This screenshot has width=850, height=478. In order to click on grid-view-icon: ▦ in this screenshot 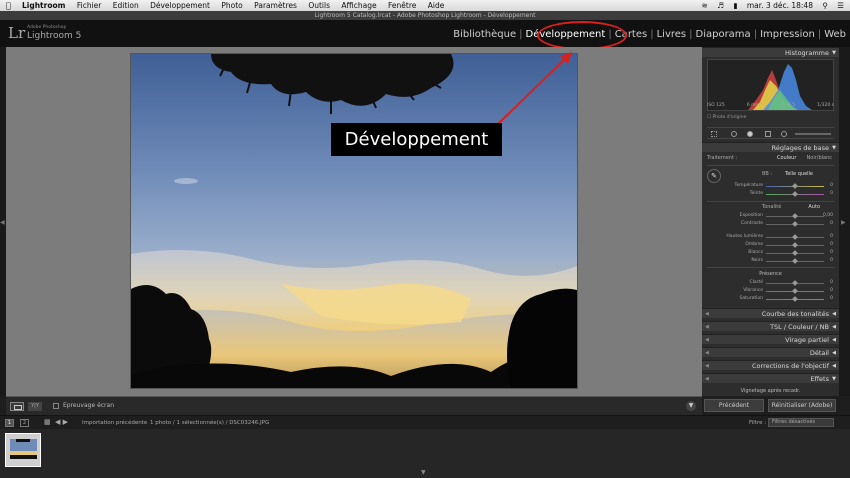, I will do `click(47, 422)`.